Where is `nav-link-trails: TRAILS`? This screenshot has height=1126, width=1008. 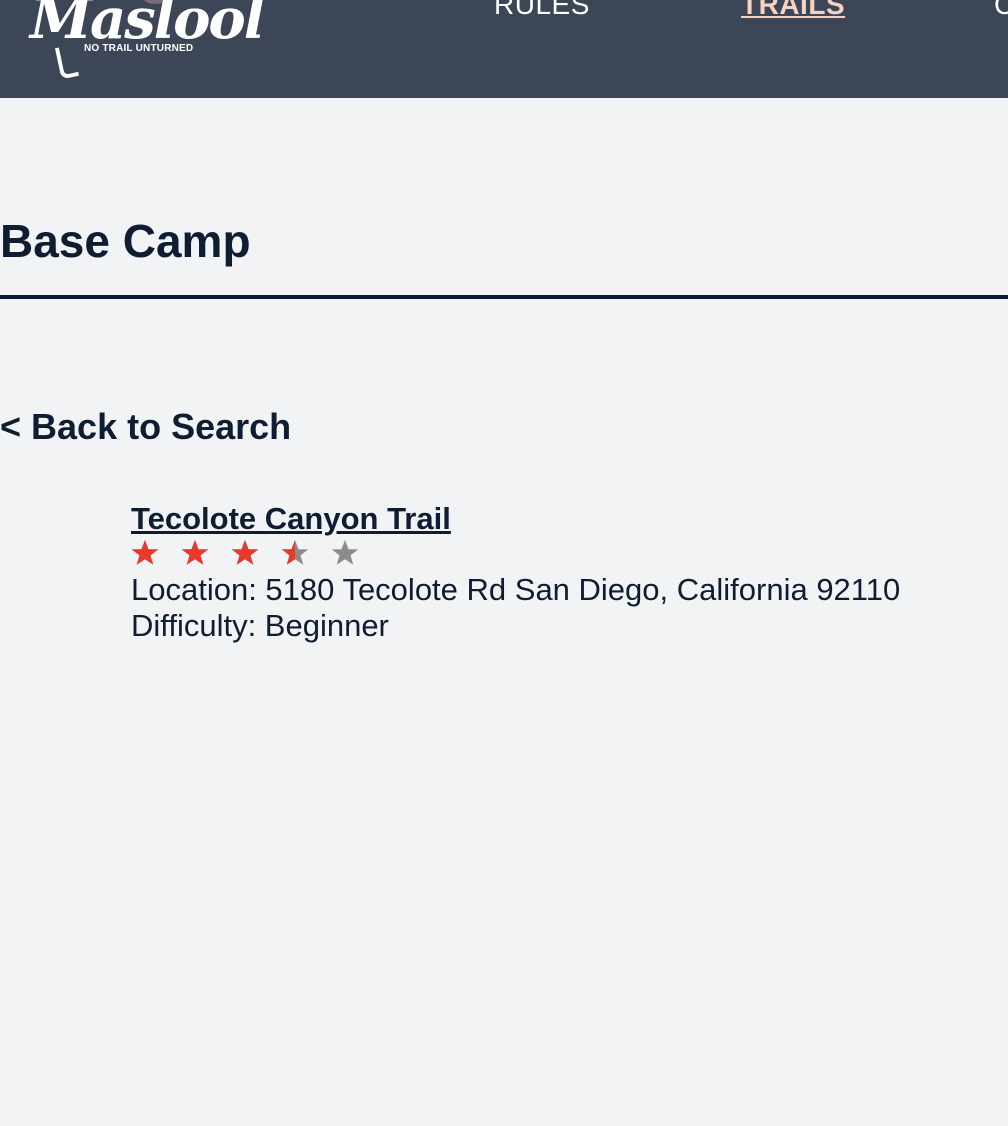
nav-link-trails: TRAILS is located at coordinates (793, 10).